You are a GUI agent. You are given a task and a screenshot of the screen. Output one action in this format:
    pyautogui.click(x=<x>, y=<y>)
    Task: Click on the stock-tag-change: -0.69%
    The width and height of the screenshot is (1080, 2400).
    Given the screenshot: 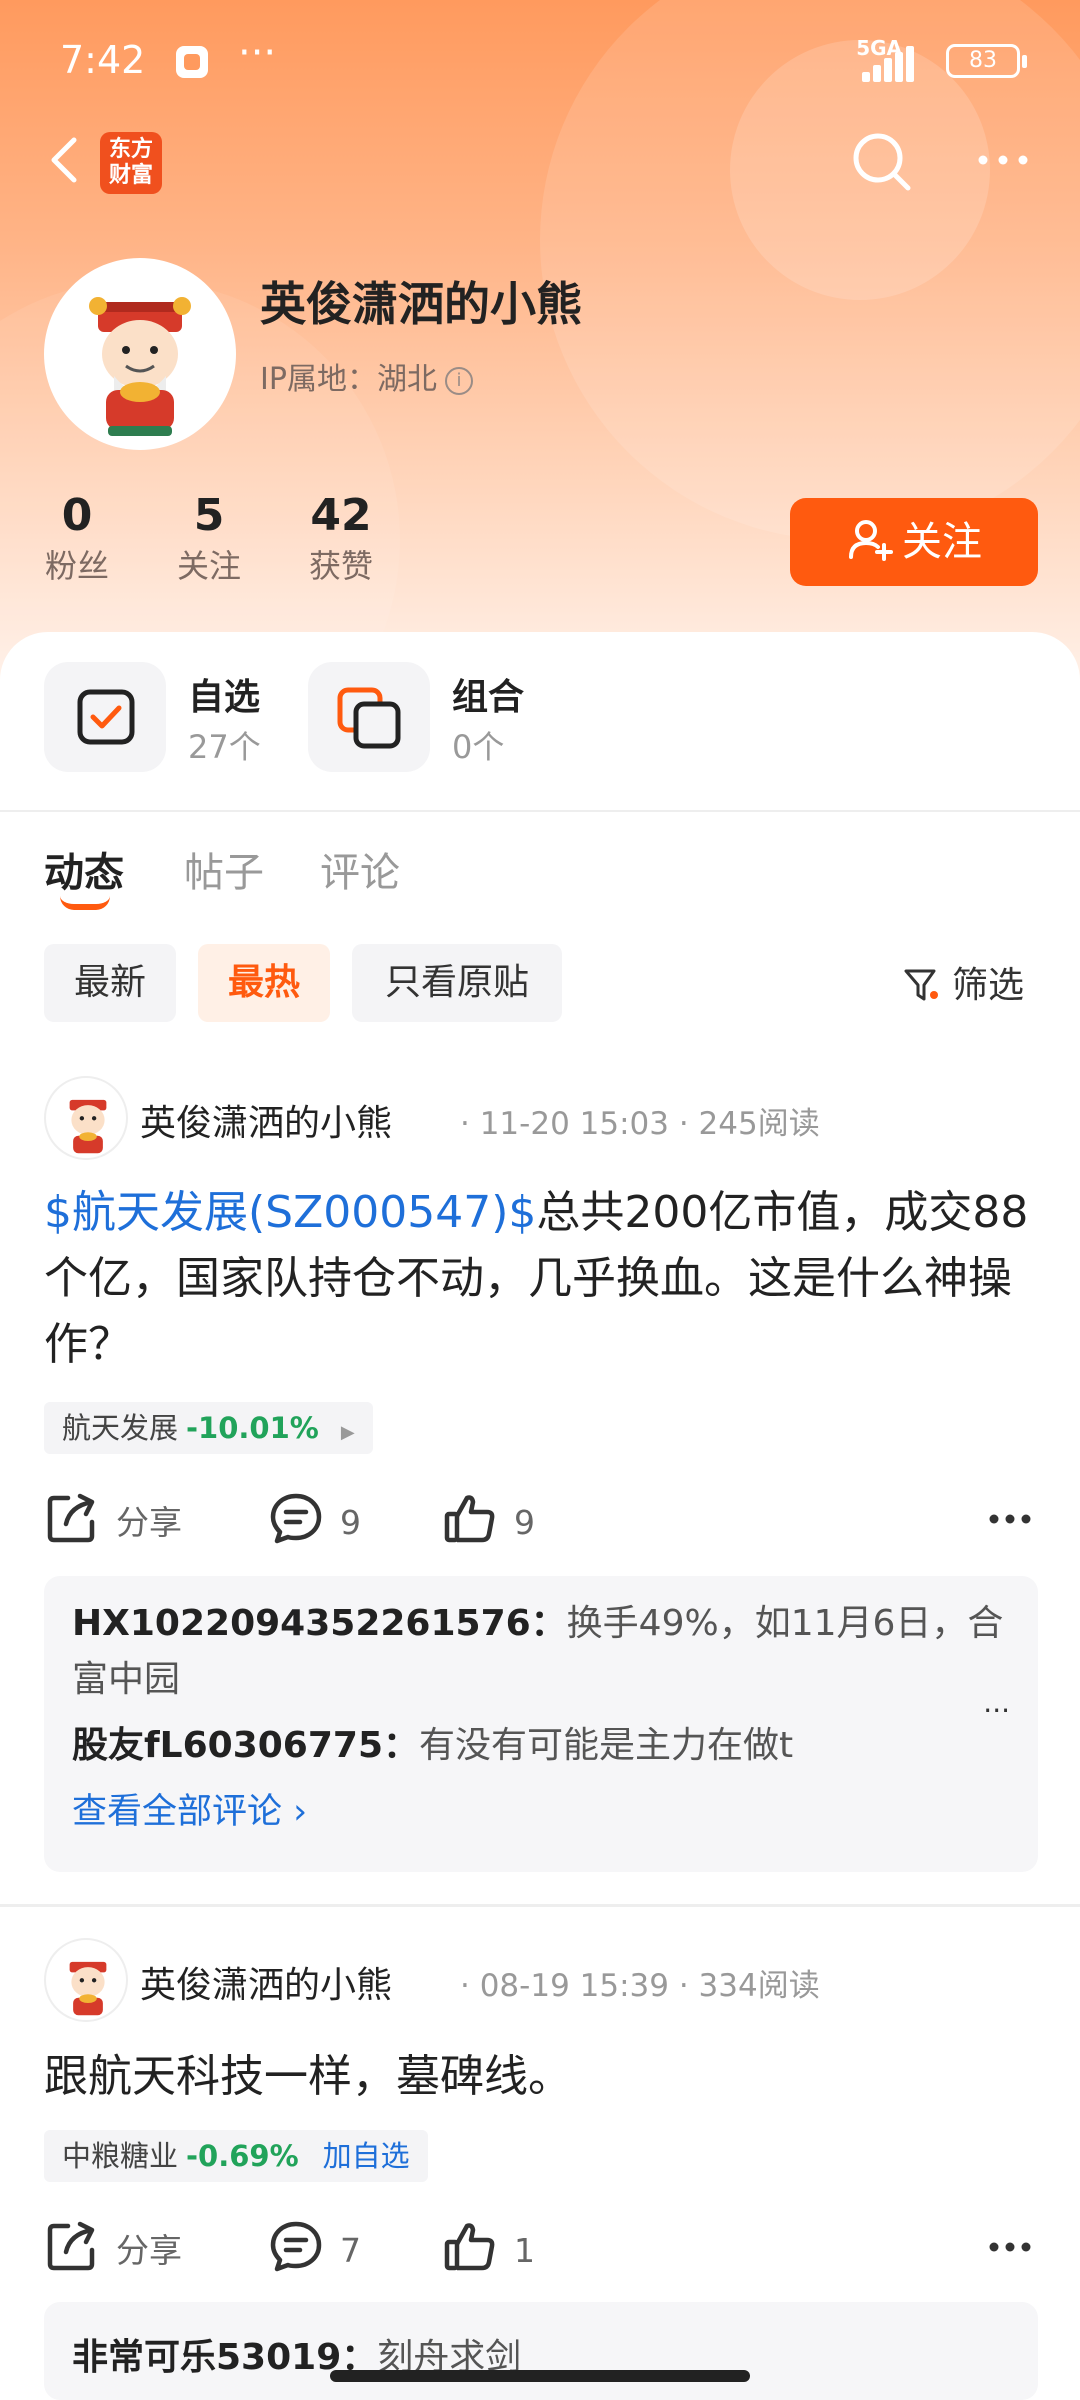 What is the action you would take?
    pyautogui.click(x=242, y=2156)
    